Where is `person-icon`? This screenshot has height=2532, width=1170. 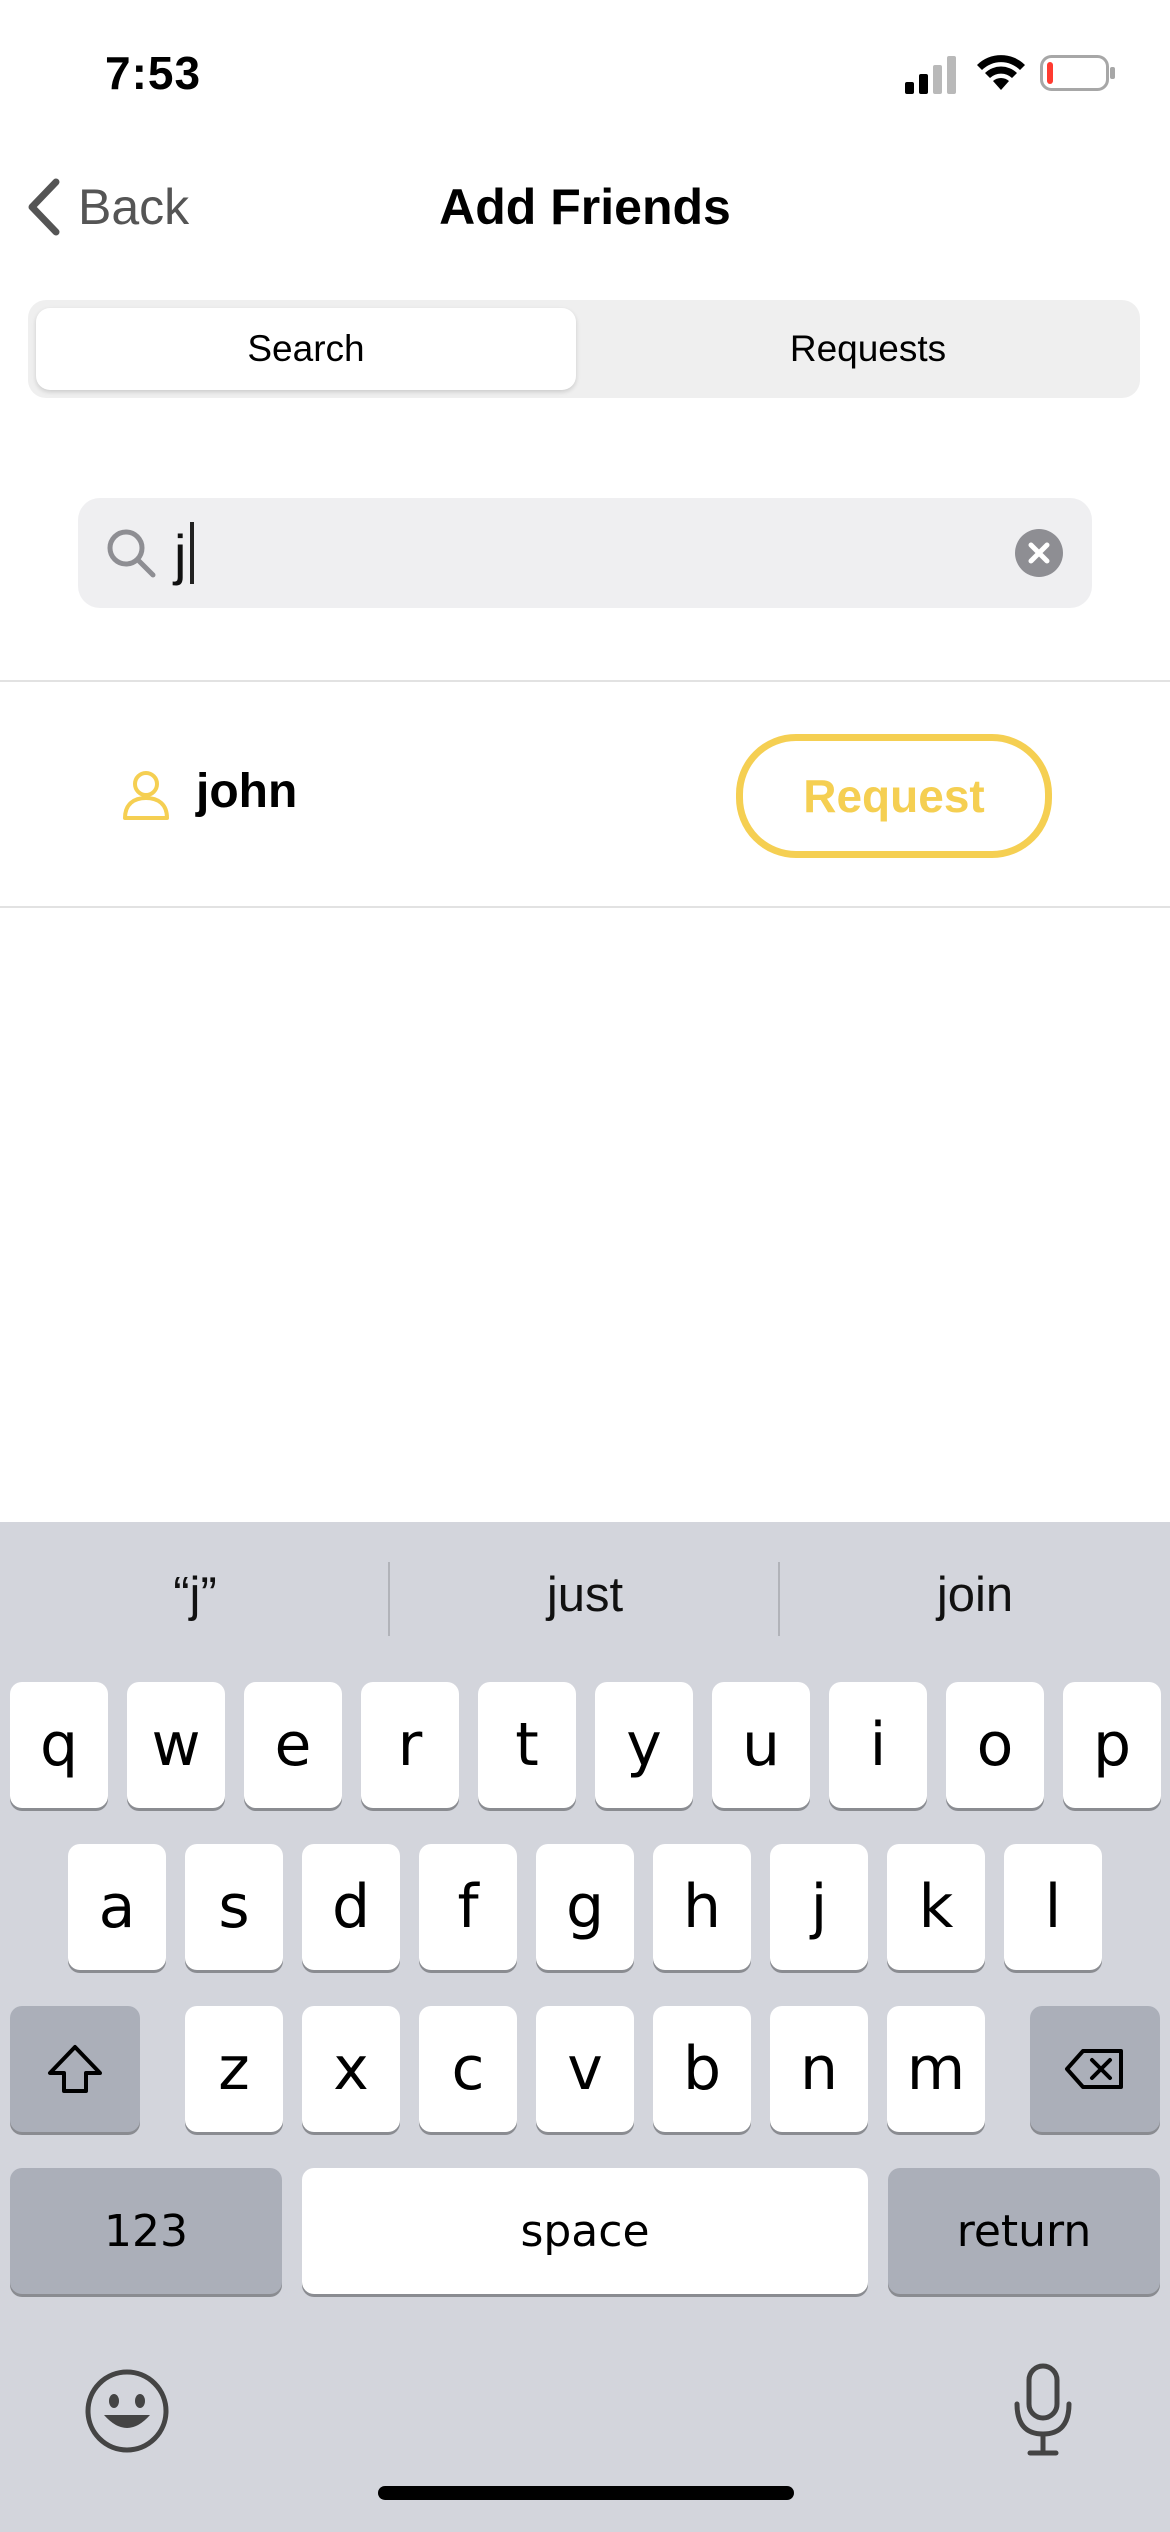 person-icon is located at coordinates (146, 795).